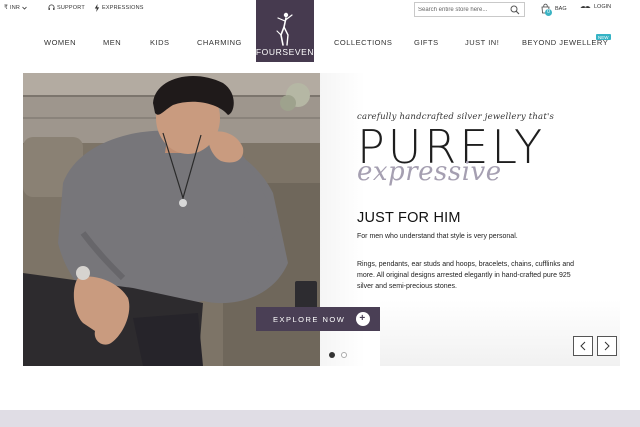 This screenshot has width=640, height=427. I want to click on mustache-icon, so click(585, 6).